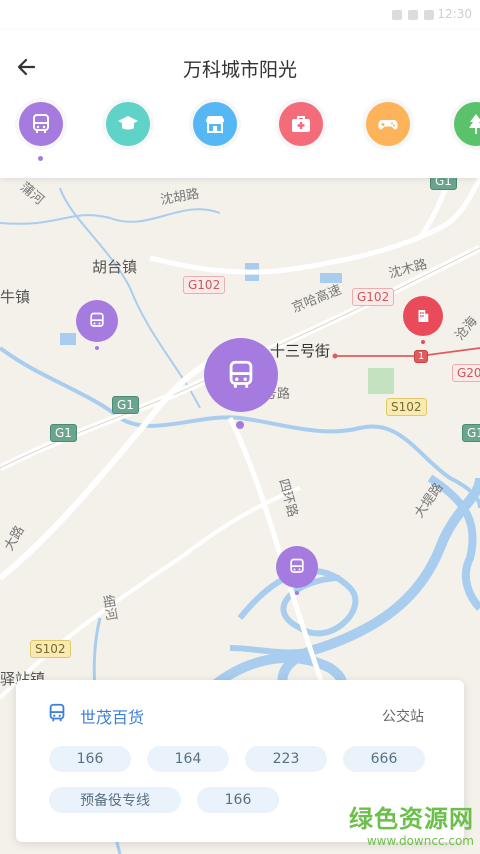 The width and height of the screenshot is (480, 854). Describe the element at coordinates (403, 717) in the screenshot. I see `stop-type: 公交站` at that location.